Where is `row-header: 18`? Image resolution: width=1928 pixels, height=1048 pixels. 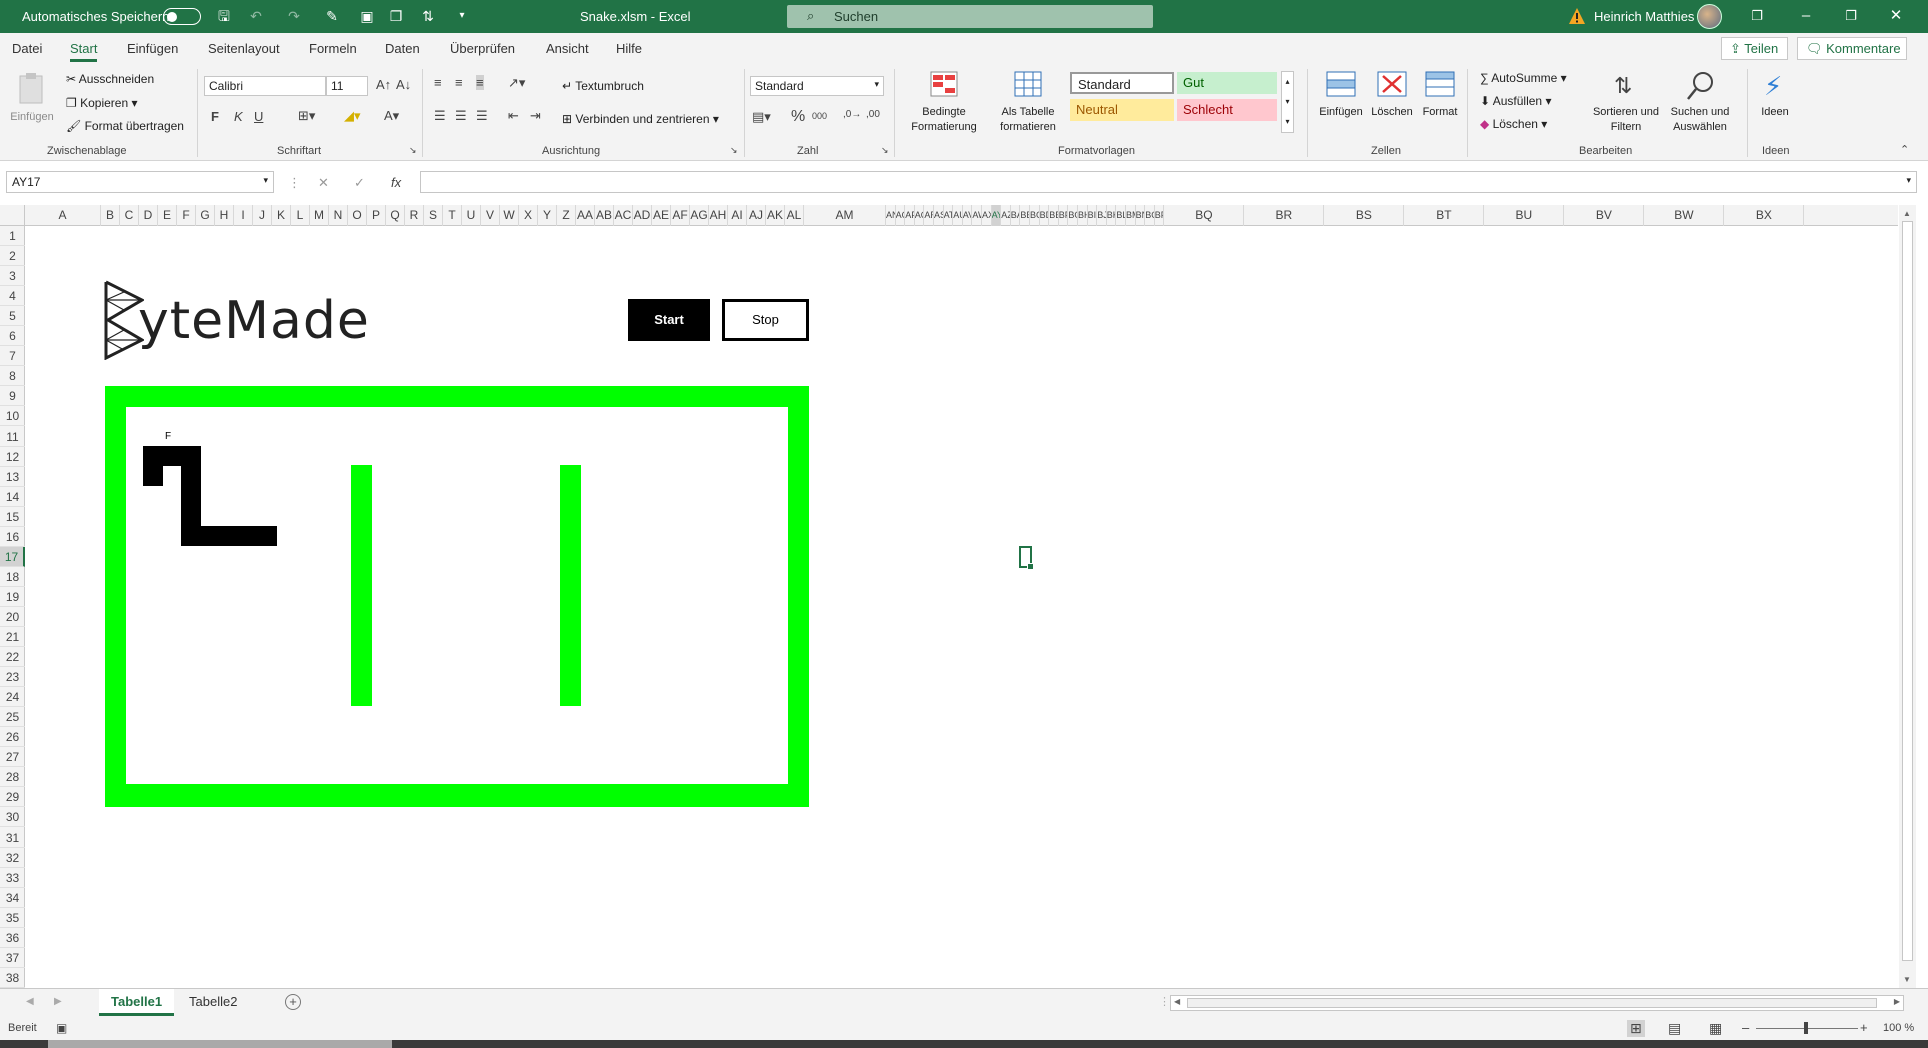
row-header: 18 is located at coordinates (12, 577).